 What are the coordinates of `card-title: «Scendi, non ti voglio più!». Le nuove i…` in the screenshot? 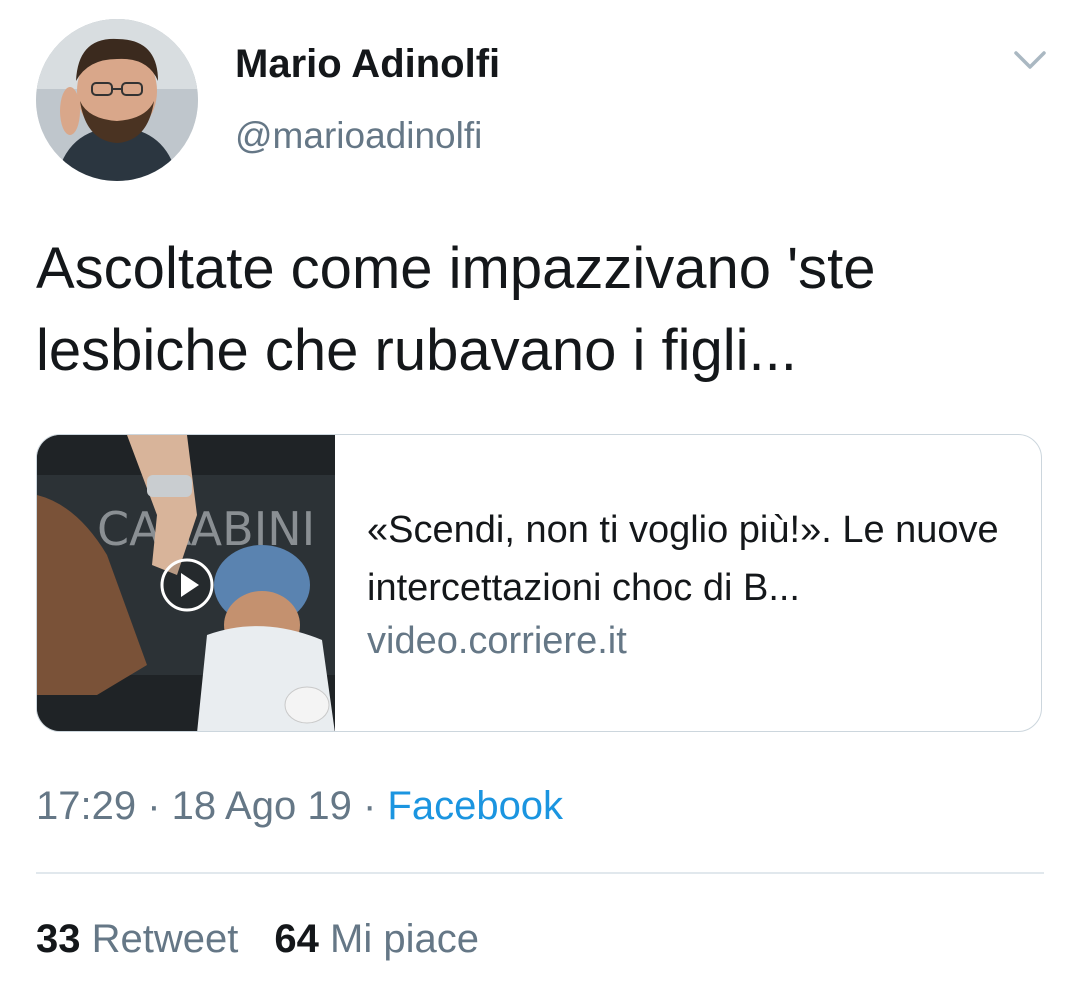 It's located at (683, 559).